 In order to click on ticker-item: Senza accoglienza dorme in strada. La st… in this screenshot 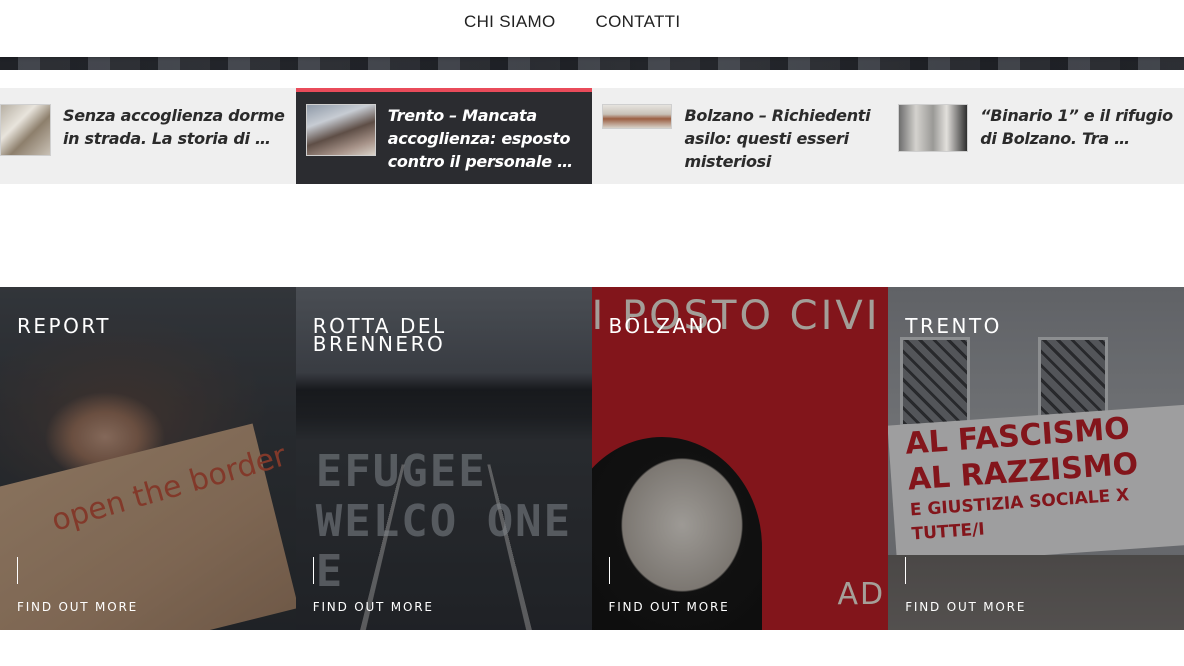, I will do `click(148, 136)`.